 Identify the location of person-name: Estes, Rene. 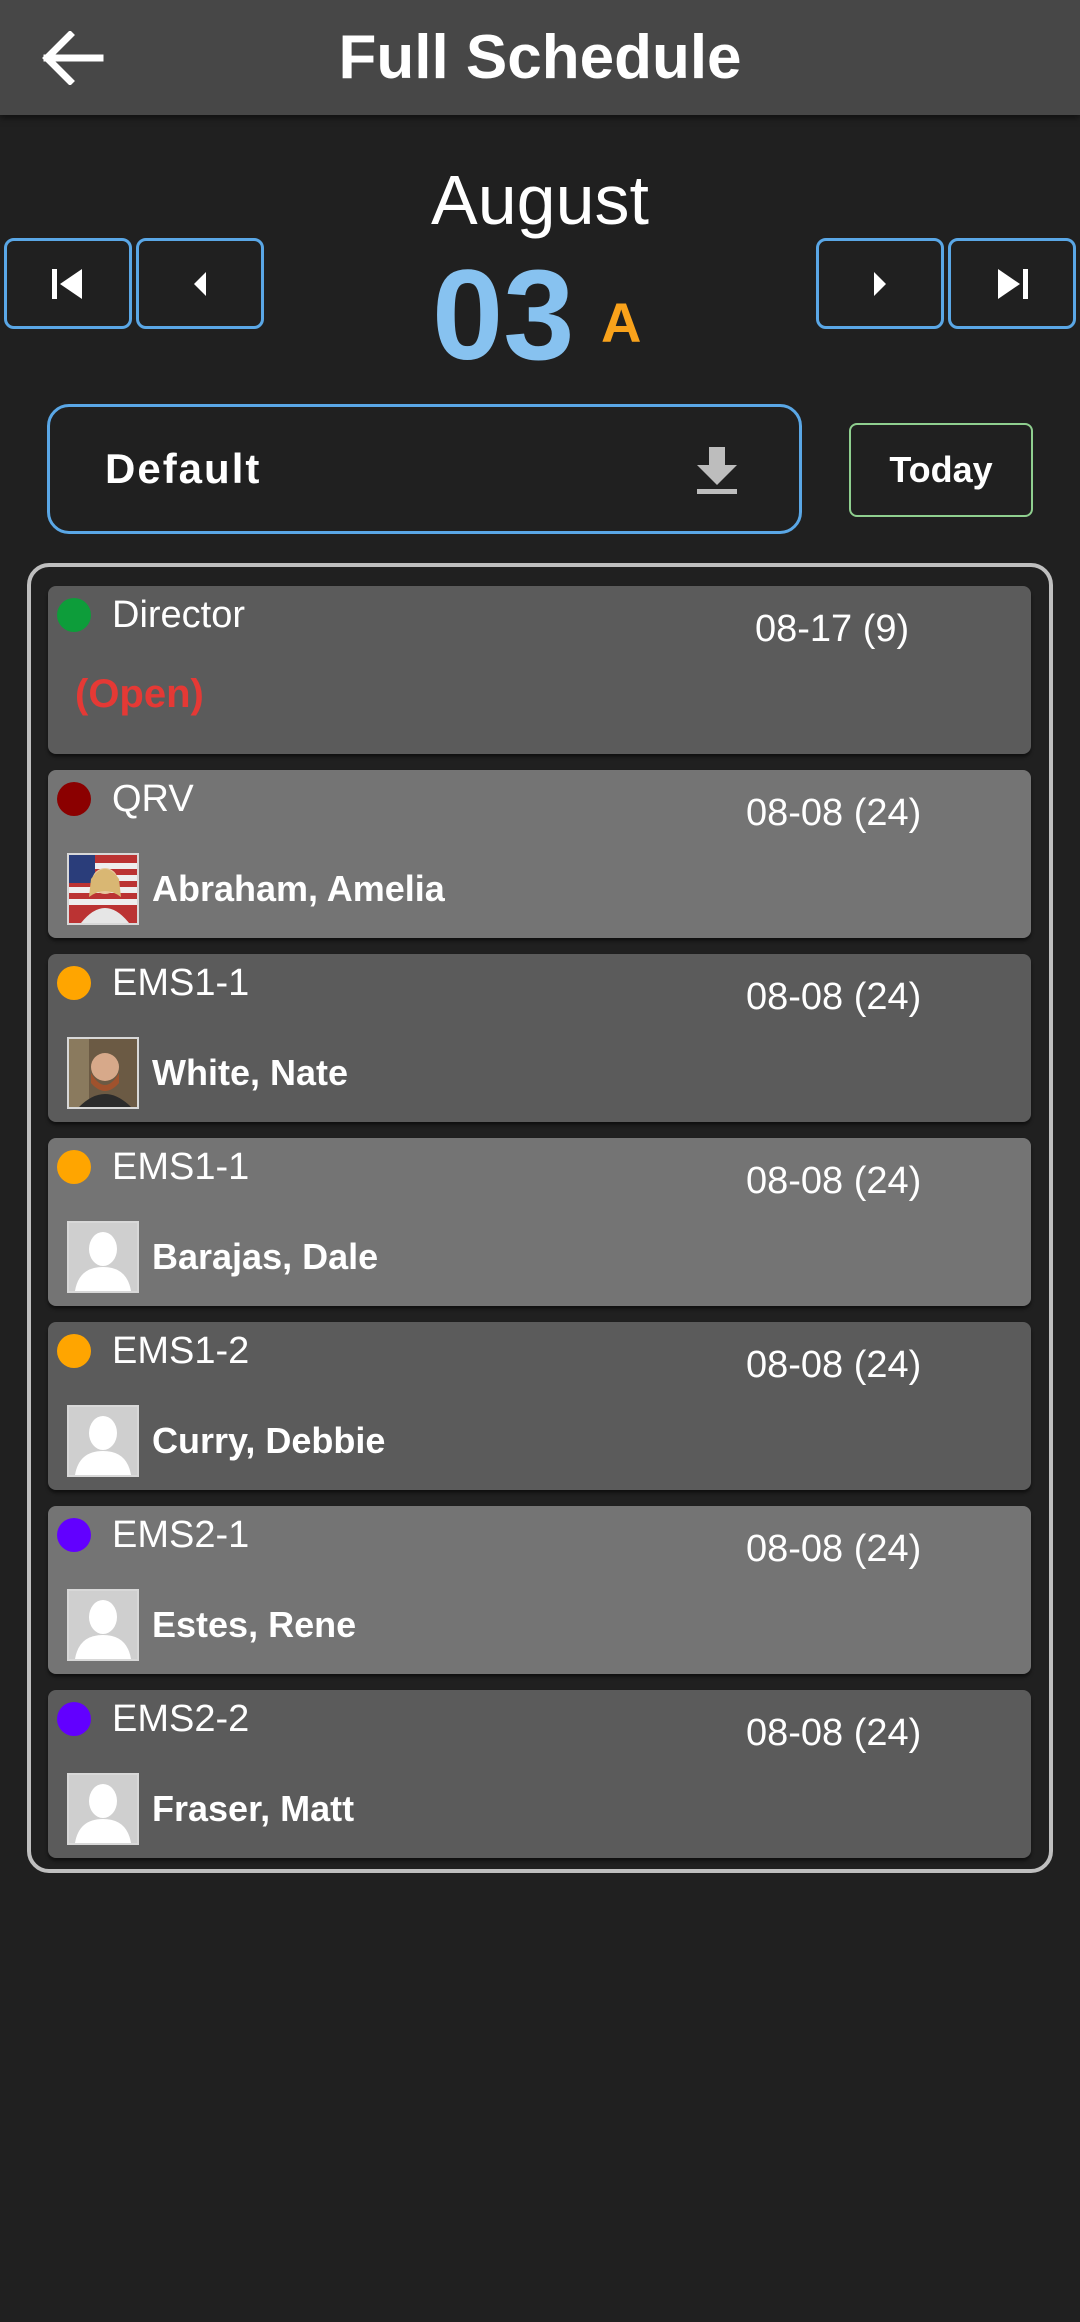
(254, 1624).